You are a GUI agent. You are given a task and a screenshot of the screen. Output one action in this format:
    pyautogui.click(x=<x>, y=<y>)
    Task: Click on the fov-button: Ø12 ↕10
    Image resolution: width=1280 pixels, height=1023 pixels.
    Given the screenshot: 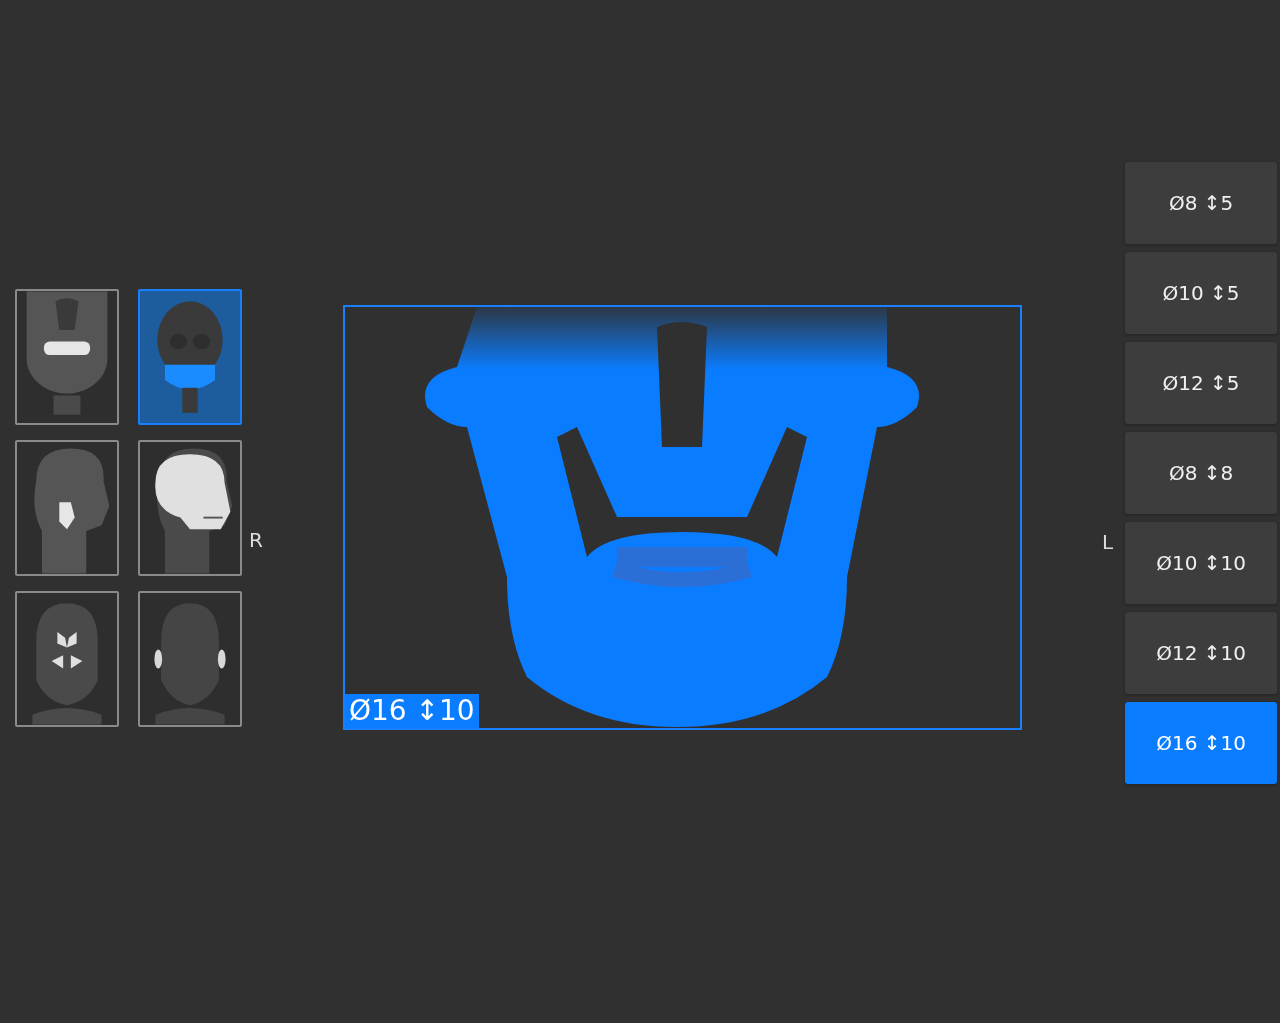 What is the action you would take?
    pyautogui.click(x=1201, y=653)
    